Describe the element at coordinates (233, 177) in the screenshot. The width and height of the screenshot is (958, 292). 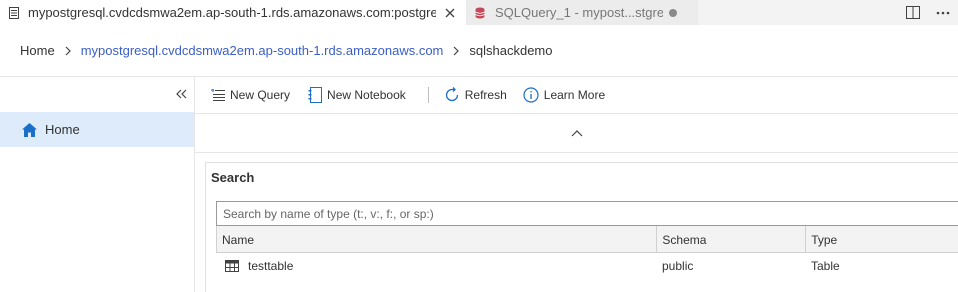
I see `search-widget-title: Search` at that location.